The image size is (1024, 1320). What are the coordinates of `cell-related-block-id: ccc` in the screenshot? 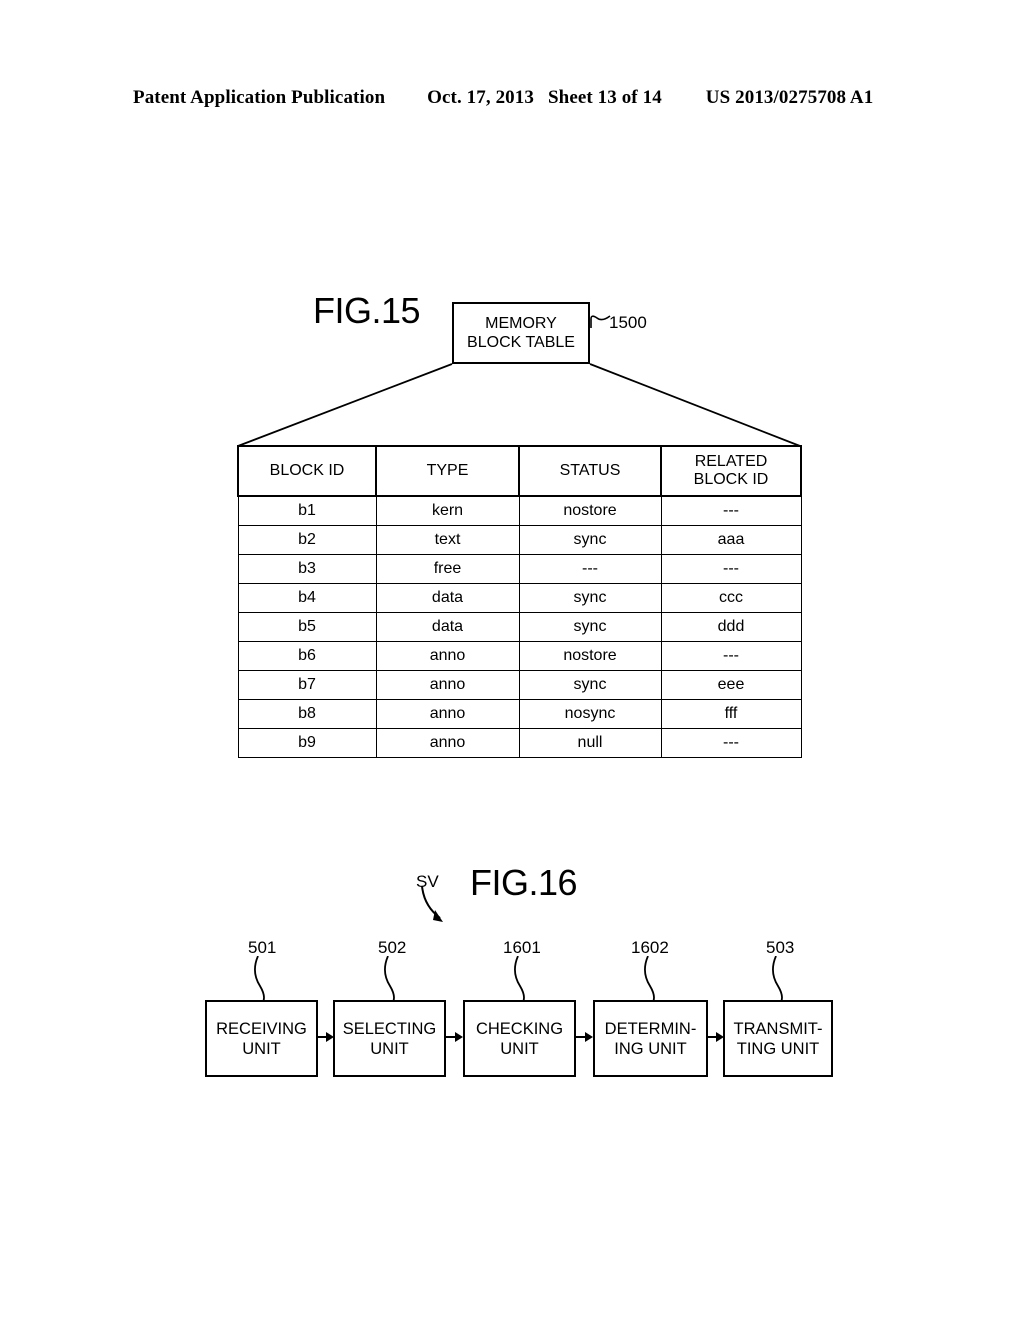 It's located at (731, 598).